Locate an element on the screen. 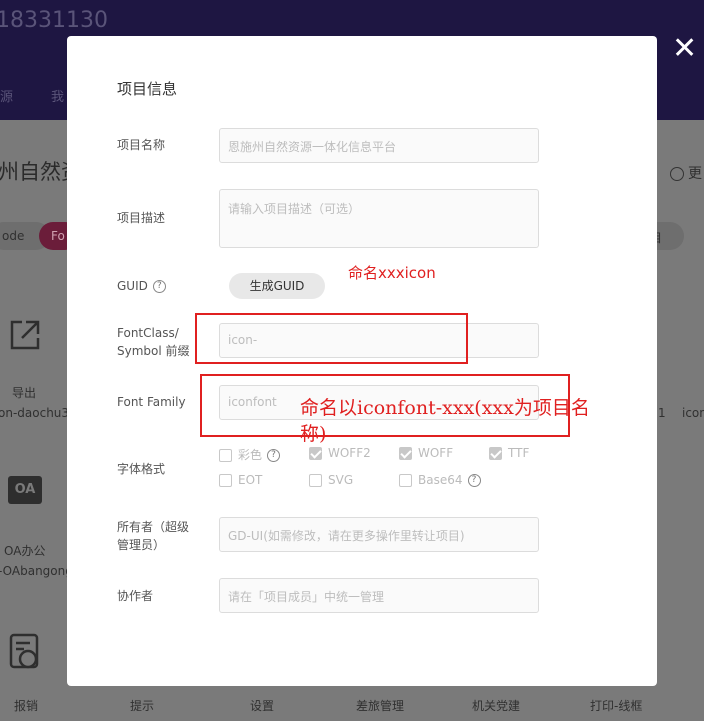  format-ttf-checkbox: TTF is located at coordinates (509, 453).